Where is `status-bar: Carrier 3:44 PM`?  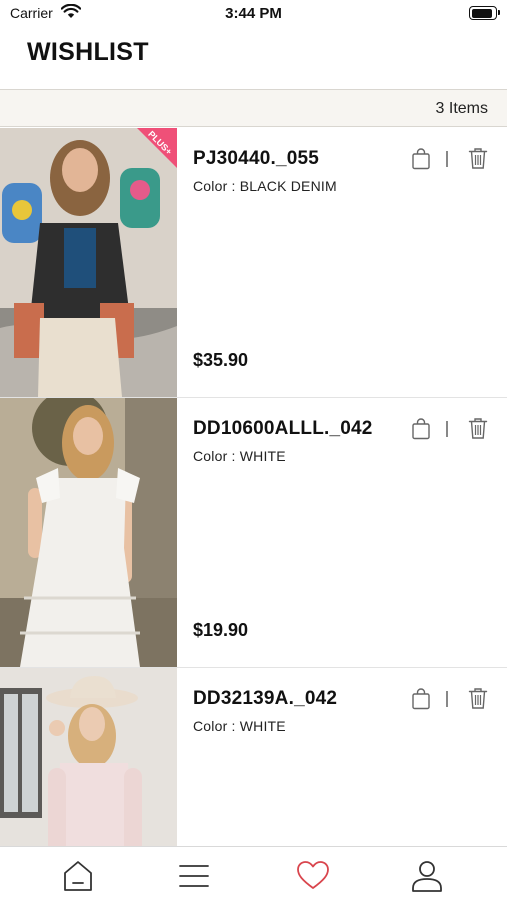
status-bar: Carrier 3:44 PM is located at coordinates (253, 14).